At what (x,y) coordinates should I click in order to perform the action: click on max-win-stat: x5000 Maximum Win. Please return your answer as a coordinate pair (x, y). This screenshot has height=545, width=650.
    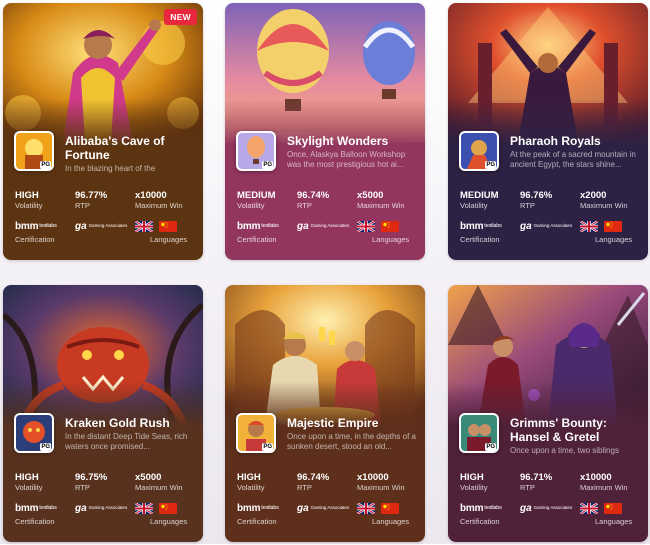
    Looking at the image, I should click on (159, 482).